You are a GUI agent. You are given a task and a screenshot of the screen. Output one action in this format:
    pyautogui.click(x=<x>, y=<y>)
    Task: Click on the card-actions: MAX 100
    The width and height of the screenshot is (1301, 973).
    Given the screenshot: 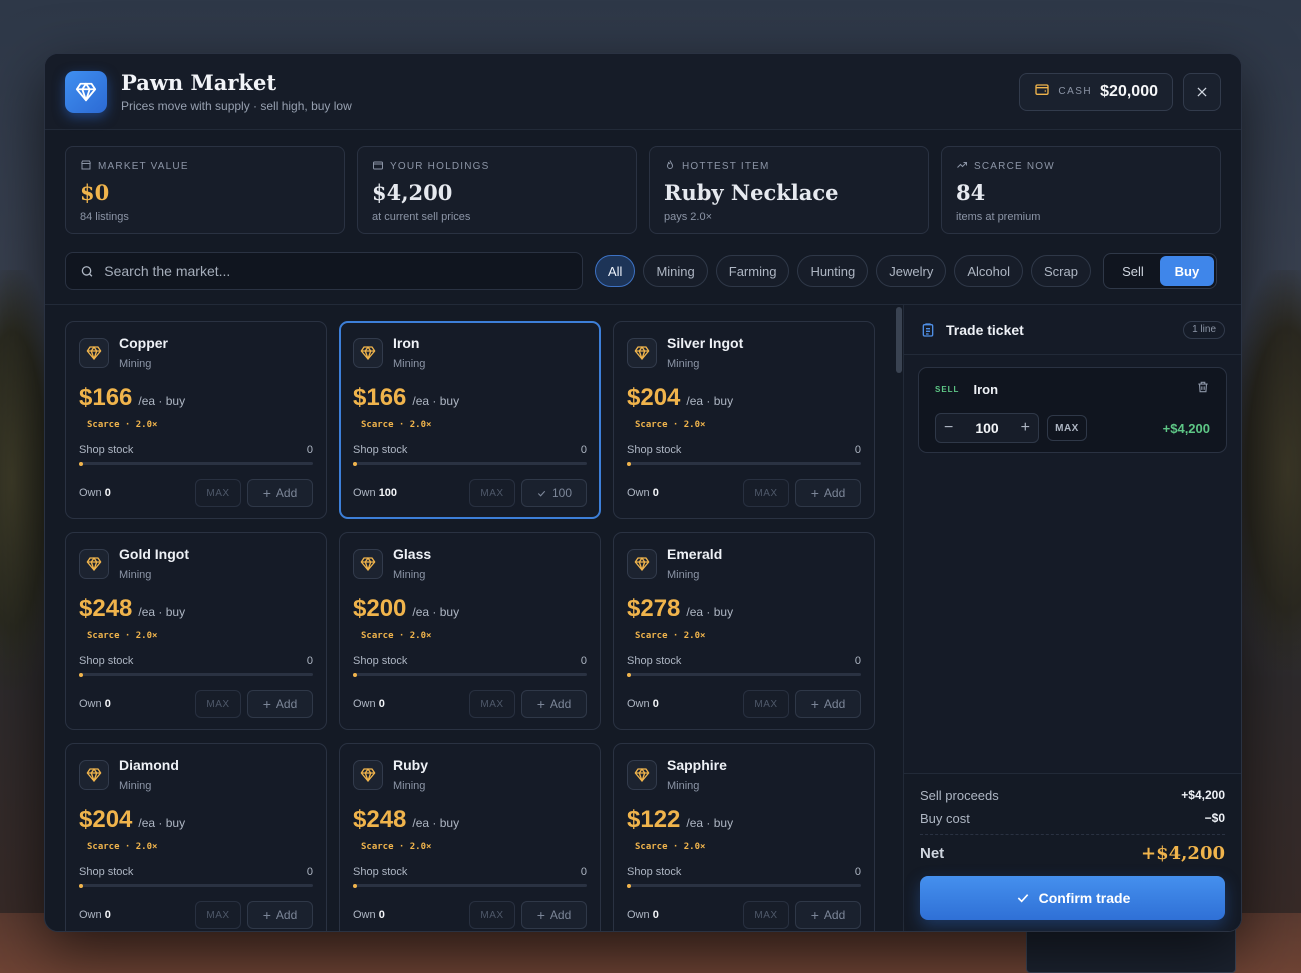 What is the action you would take?
    pyautogui.click(x=528, y=493)
    